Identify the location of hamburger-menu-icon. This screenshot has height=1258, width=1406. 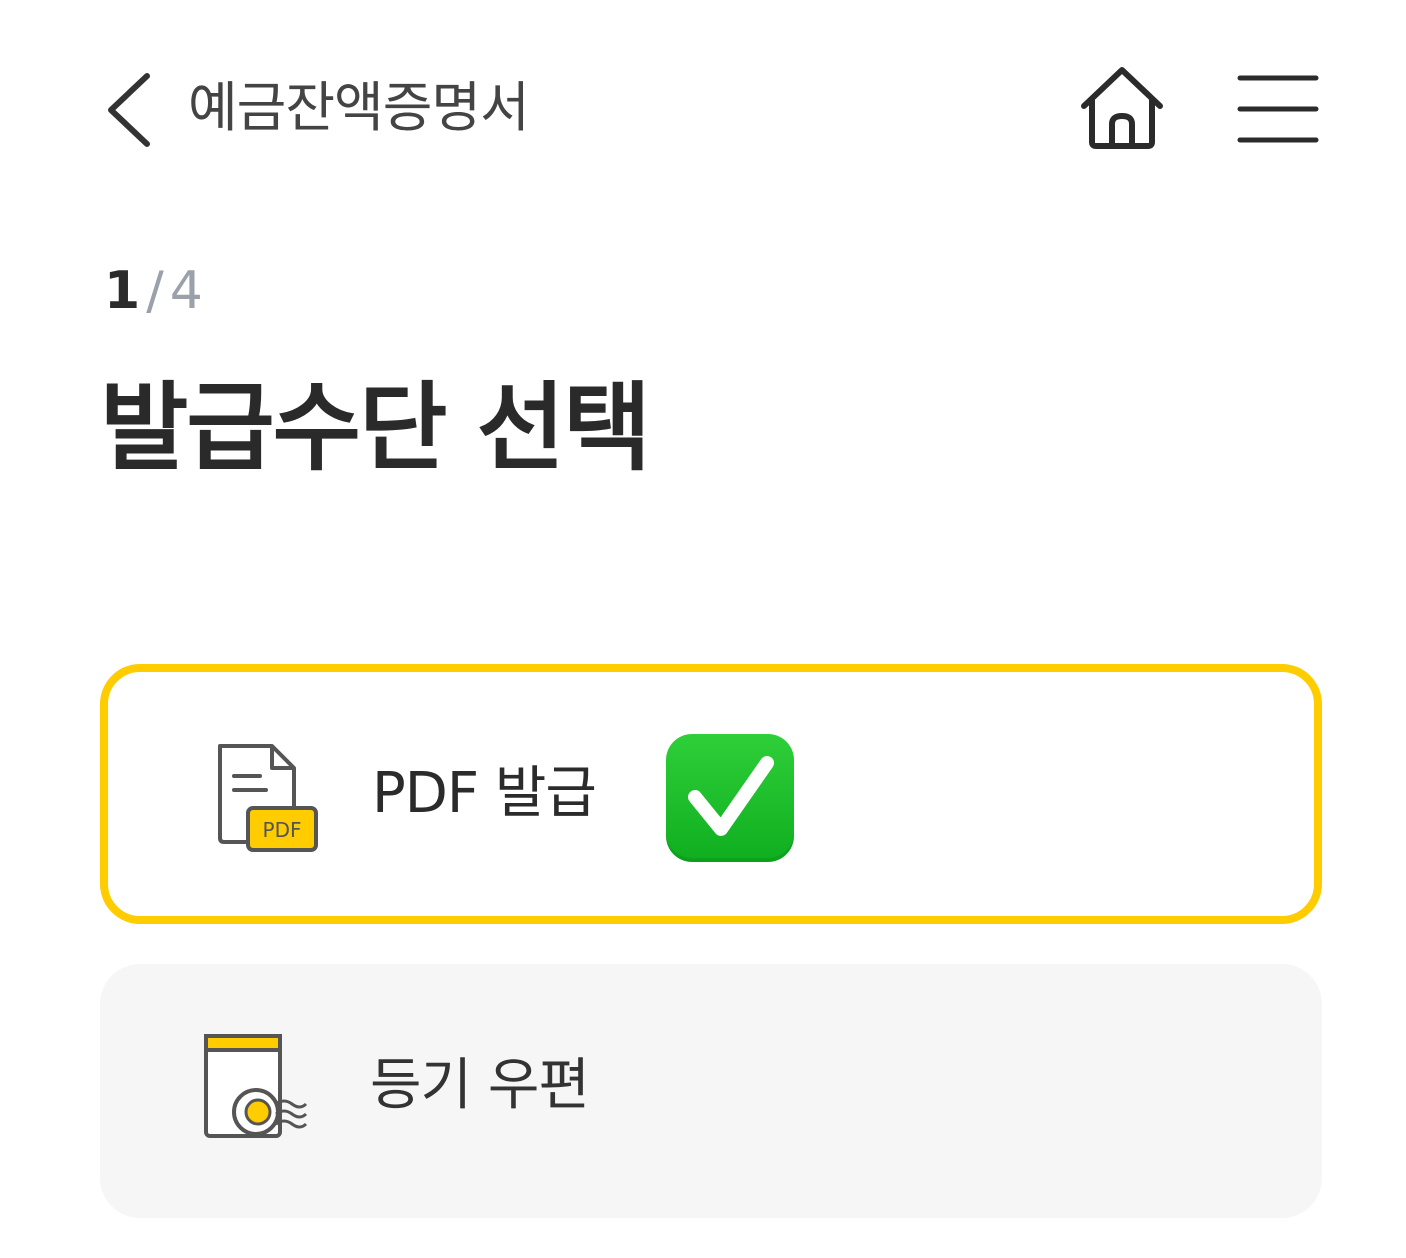
(1278, 109).